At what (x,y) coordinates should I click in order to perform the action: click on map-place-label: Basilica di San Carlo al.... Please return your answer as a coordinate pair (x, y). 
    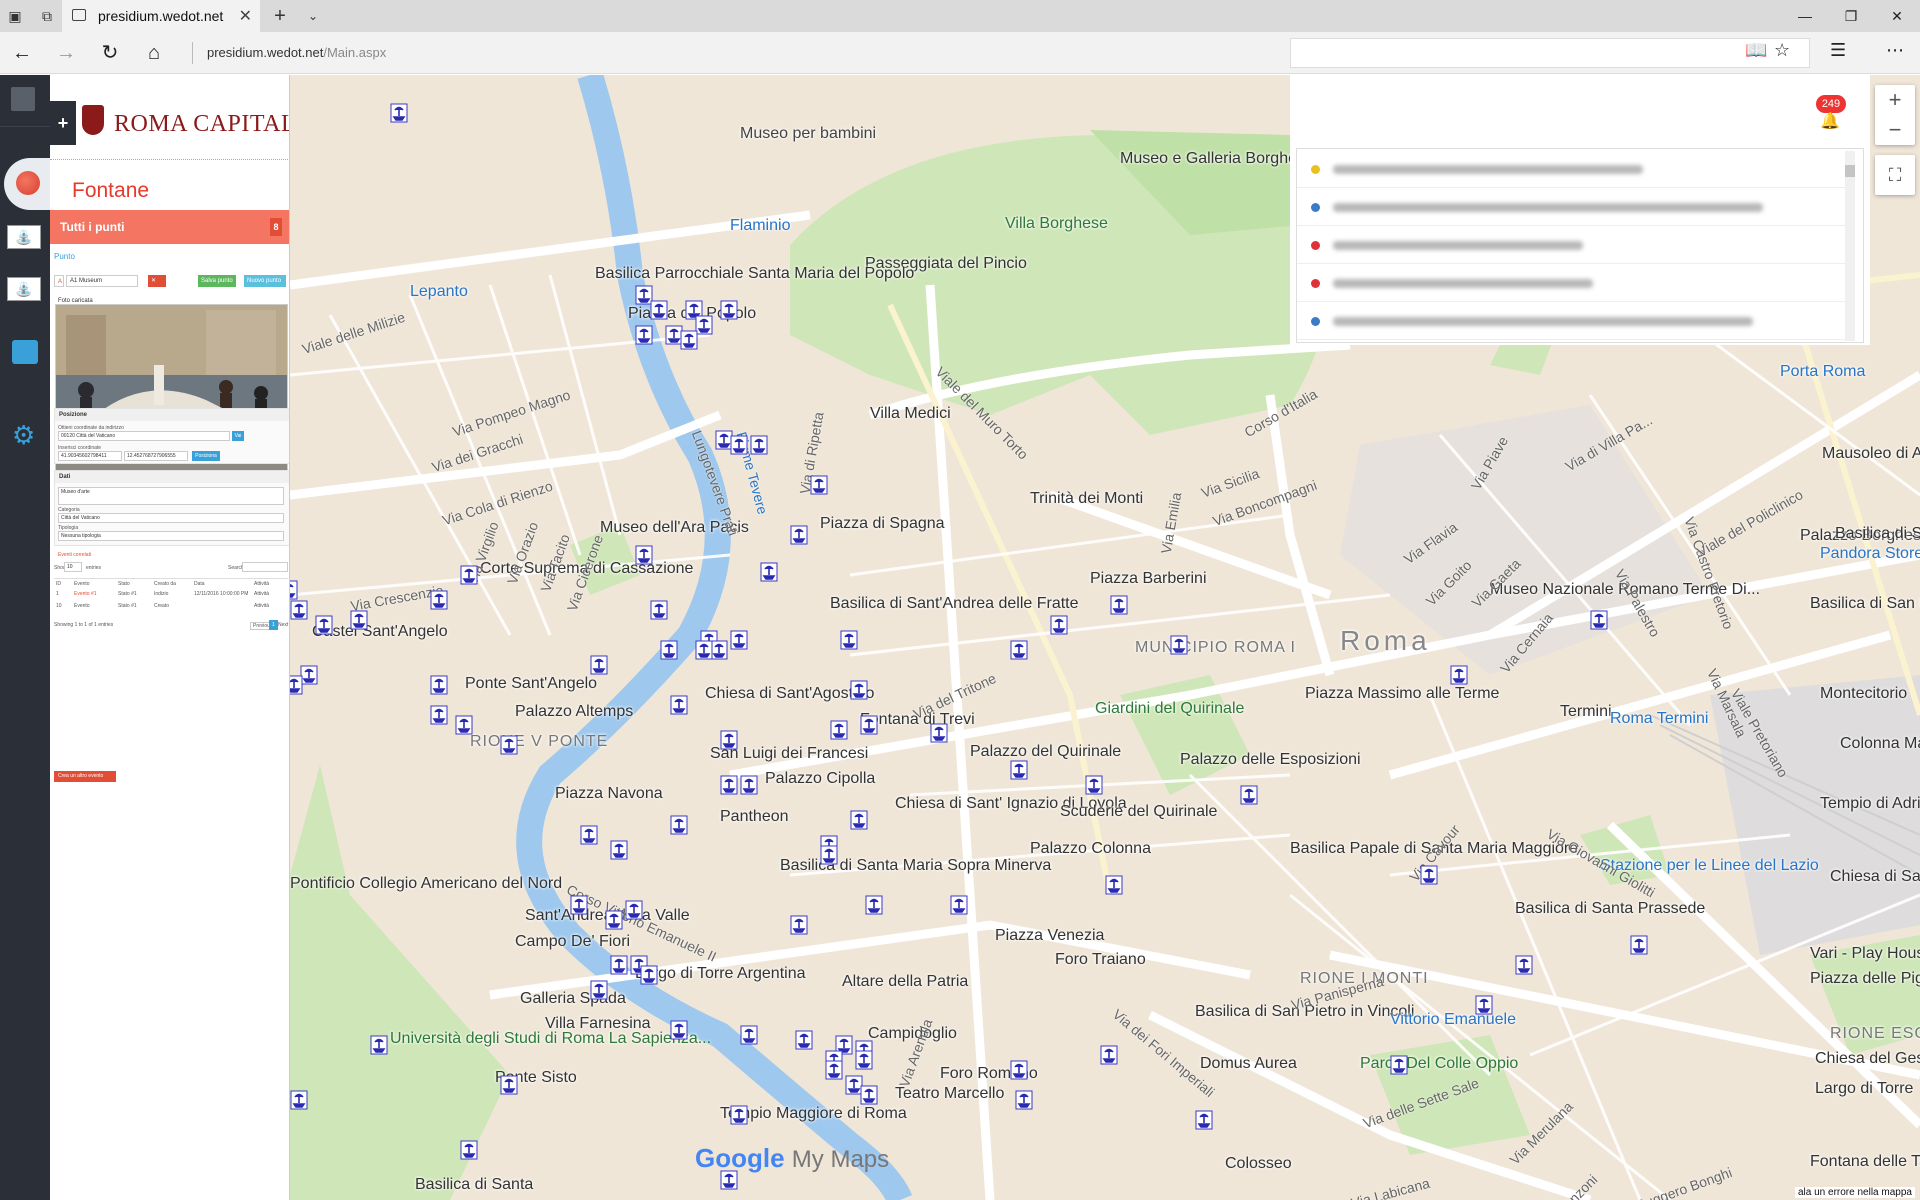
    Looking at the image, I should click on (1877, 534).